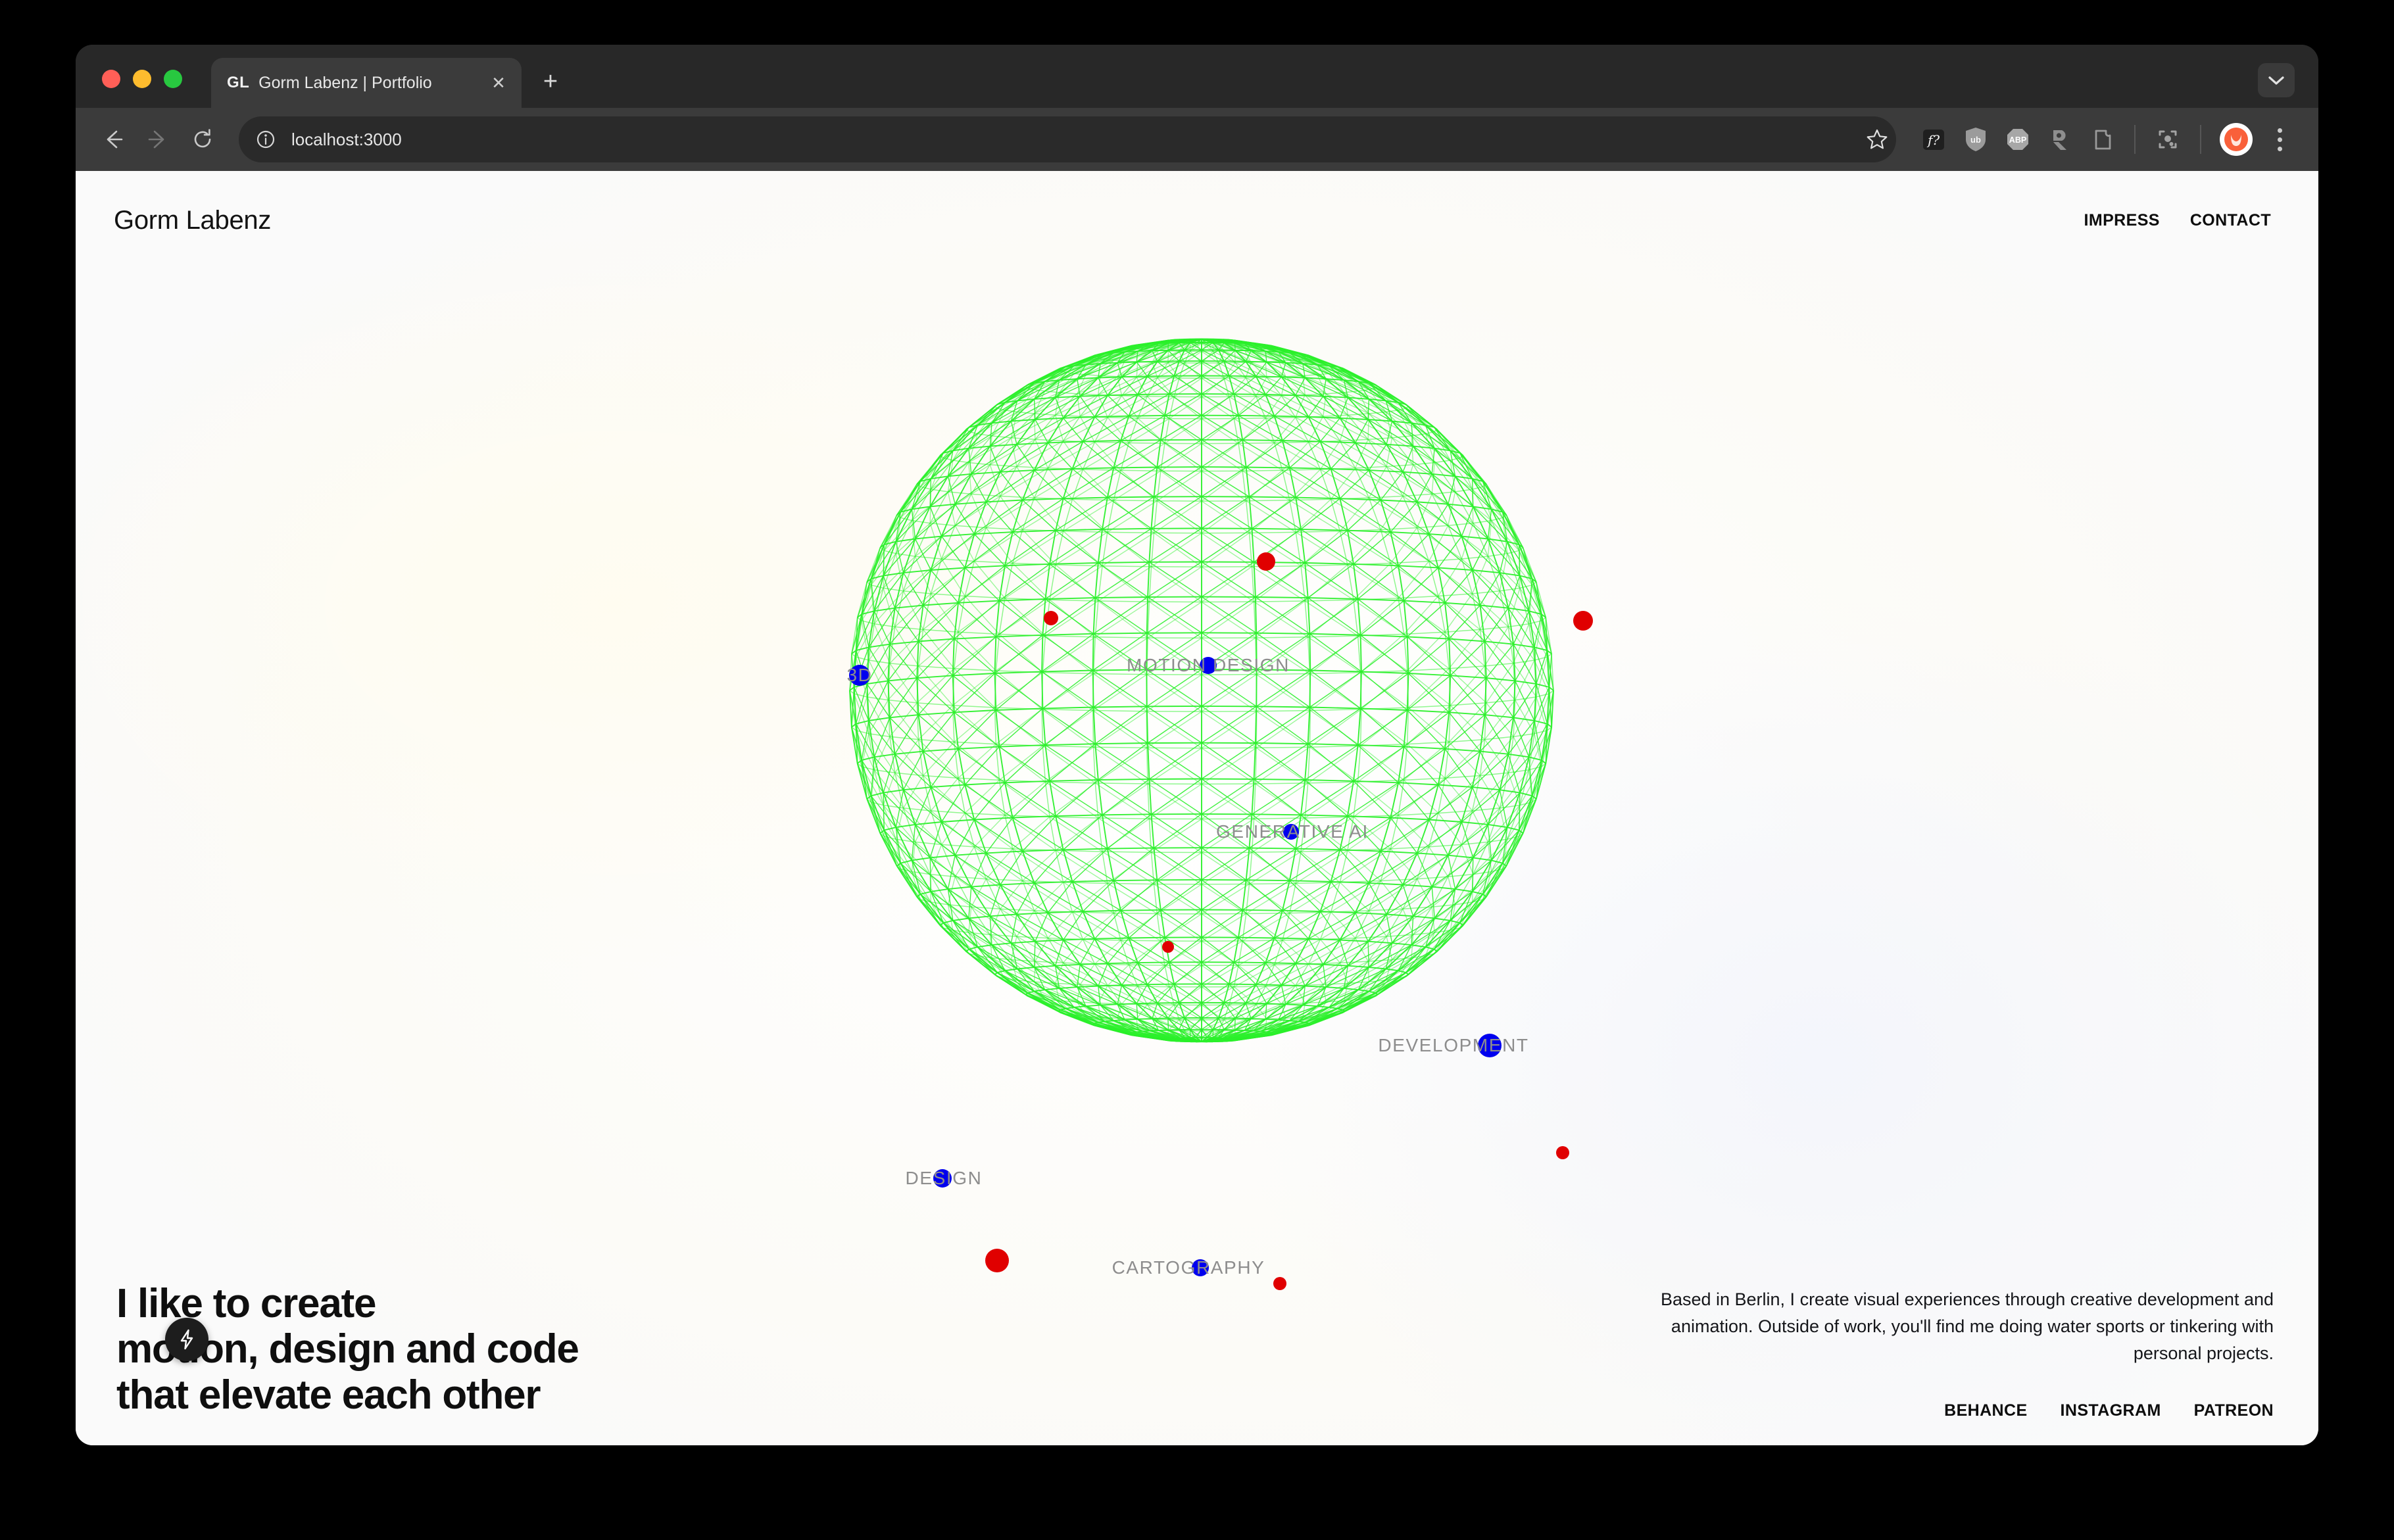 The image size is (2394, 1540). Describe the element at coordinates (2177, 220) in the screenshot. I see `site-nav: IMPRESS CONTACT` at that location.